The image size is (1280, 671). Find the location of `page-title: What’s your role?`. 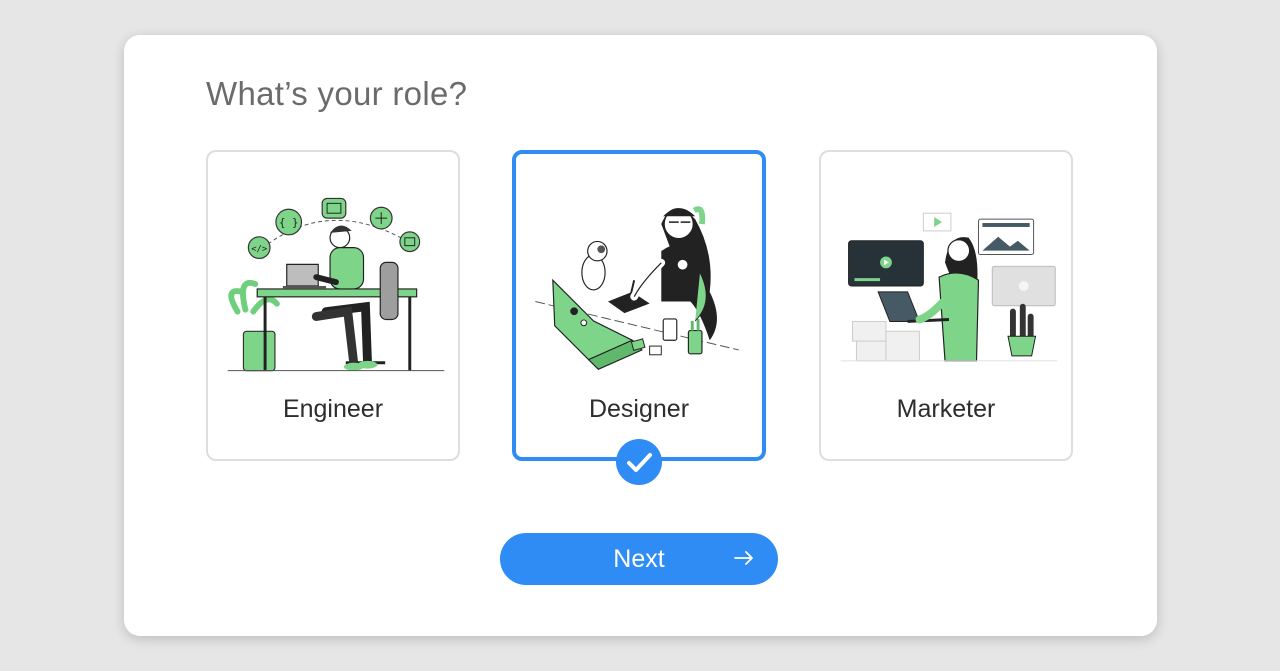

page-title: What’s your role? is located at coordinates (337, 93).